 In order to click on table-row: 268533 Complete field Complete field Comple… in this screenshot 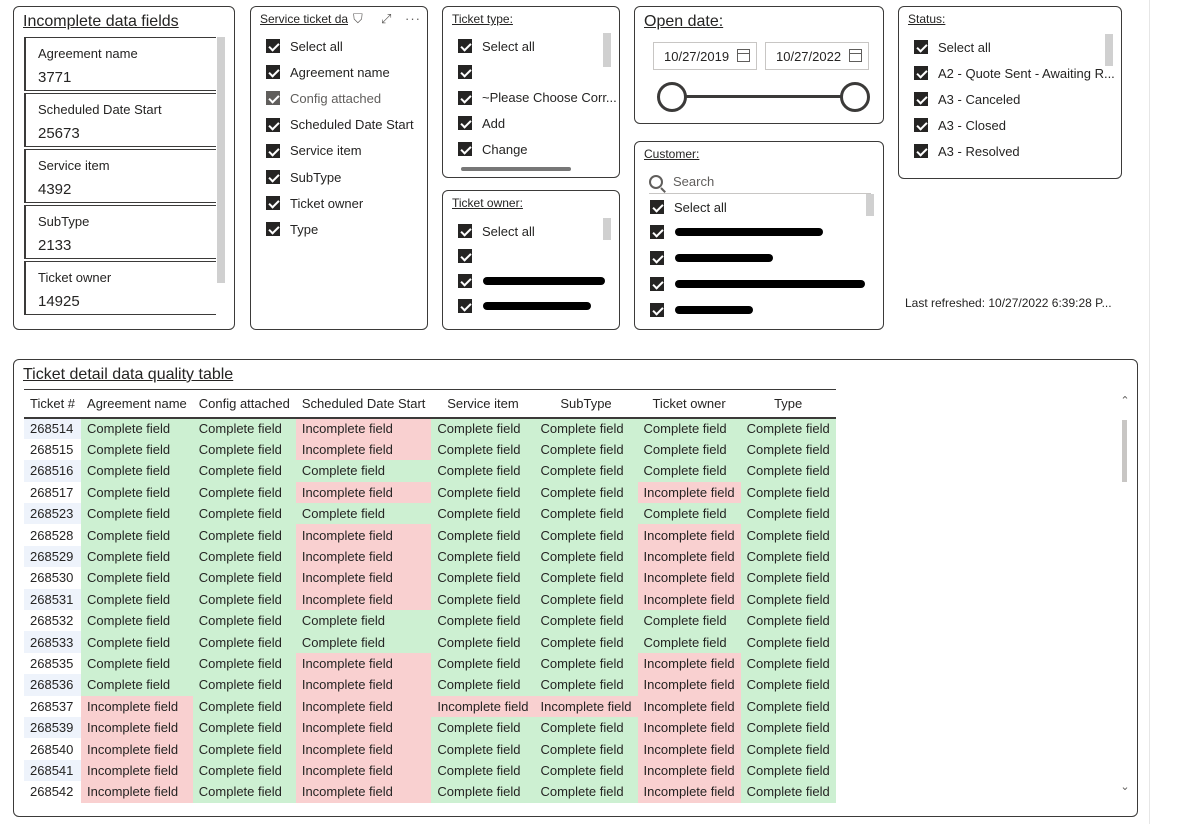, I will do `click(430, 642)`.